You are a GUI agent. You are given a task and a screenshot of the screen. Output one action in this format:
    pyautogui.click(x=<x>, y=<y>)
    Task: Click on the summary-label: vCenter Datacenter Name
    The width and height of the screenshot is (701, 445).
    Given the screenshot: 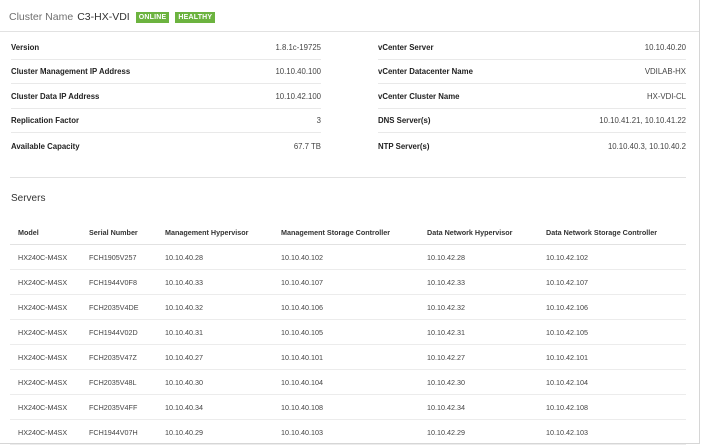 What is the action you would take?
    pyautogui.click(x=425, y=71)
    